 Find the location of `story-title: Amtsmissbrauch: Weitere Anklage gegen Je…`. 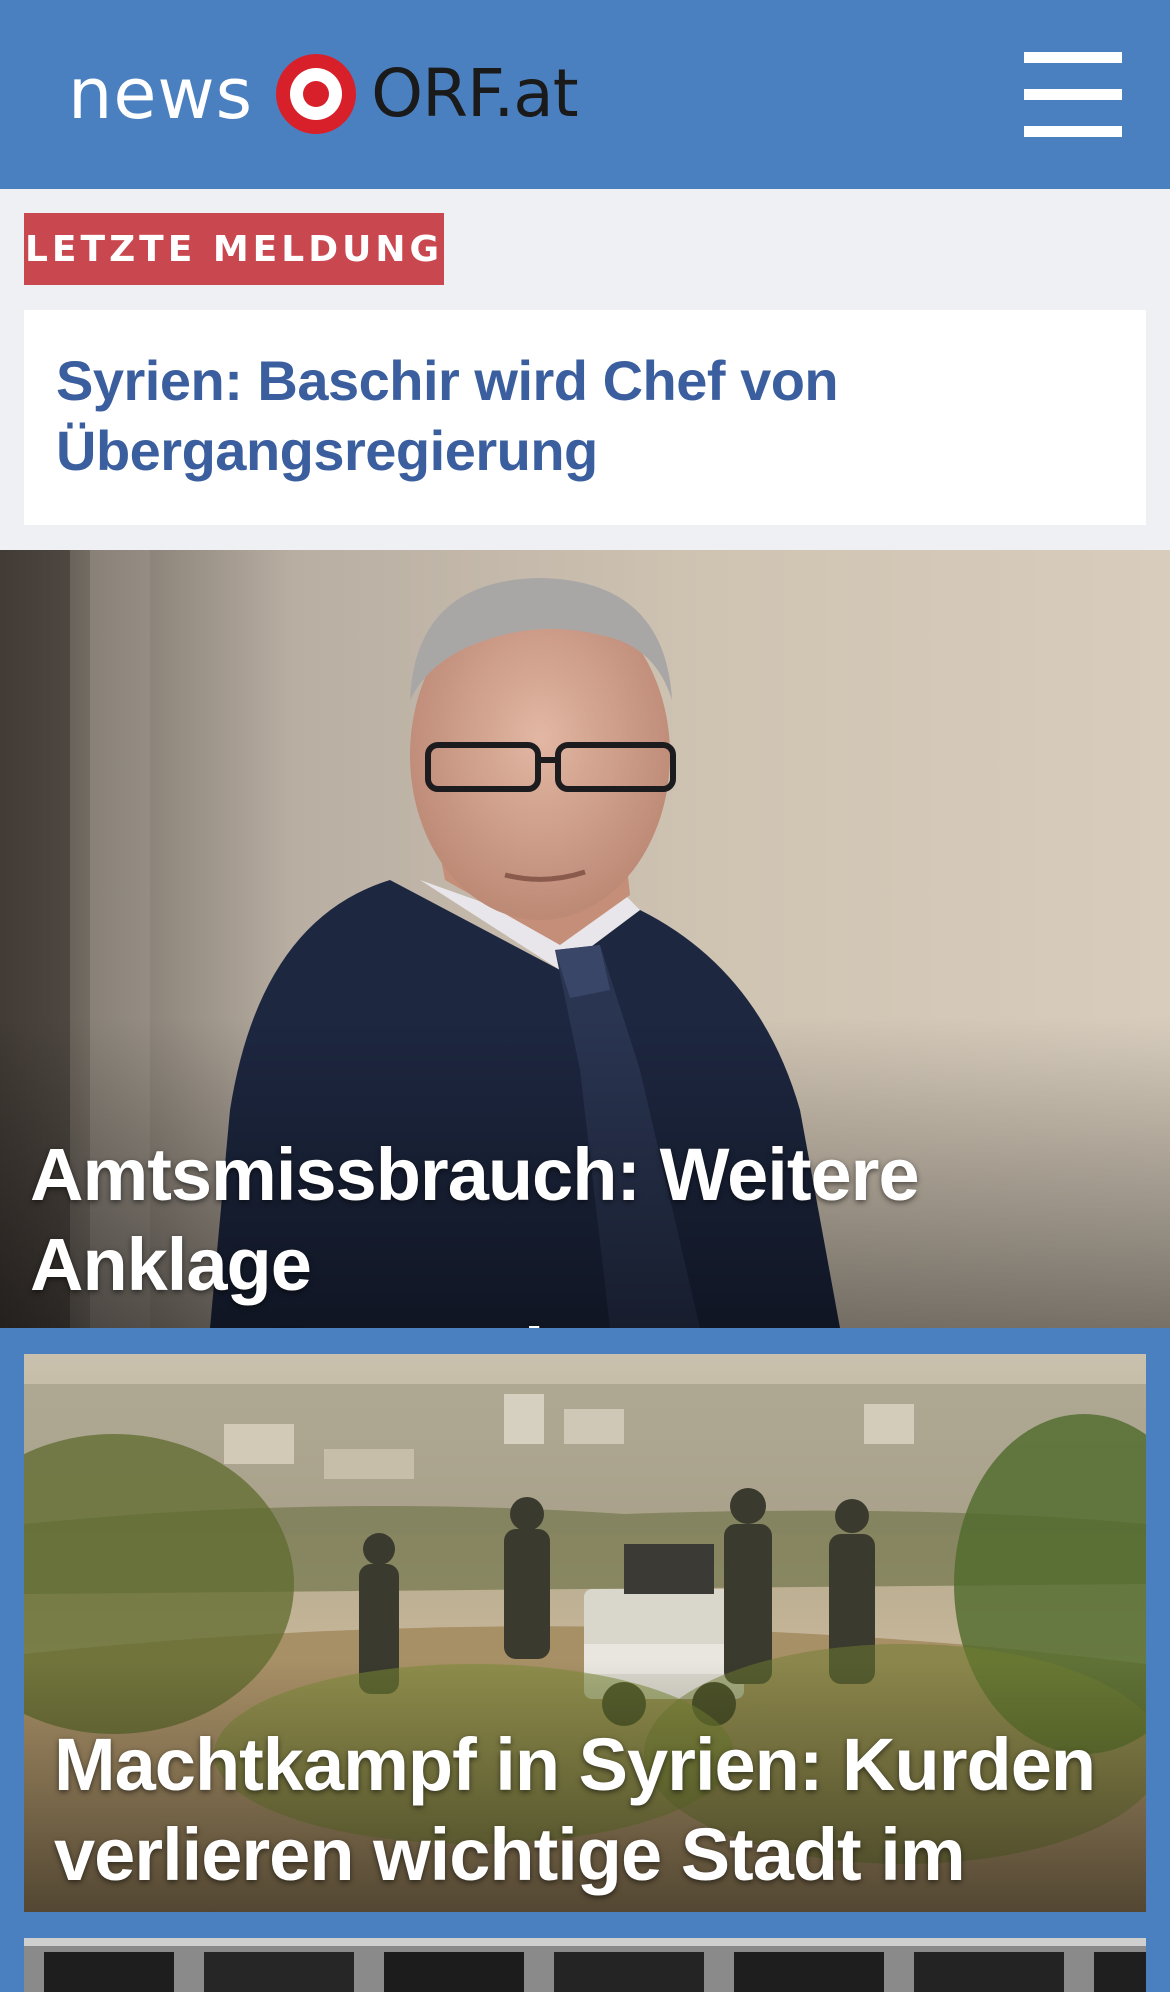

story-title: Amtsmissbrauch: Weitere Anklage gegen Je… is located at coordinates (475, 1230).